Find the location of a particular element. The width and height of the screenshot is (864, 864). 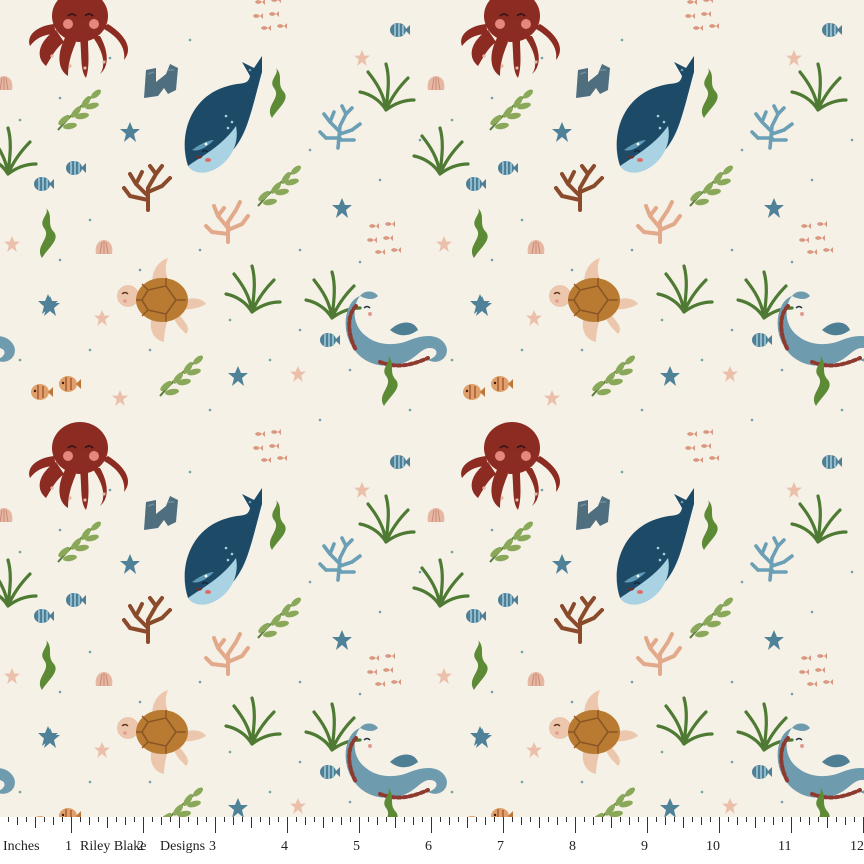

ruler-number: 1 is located at coordinates (68, 846).